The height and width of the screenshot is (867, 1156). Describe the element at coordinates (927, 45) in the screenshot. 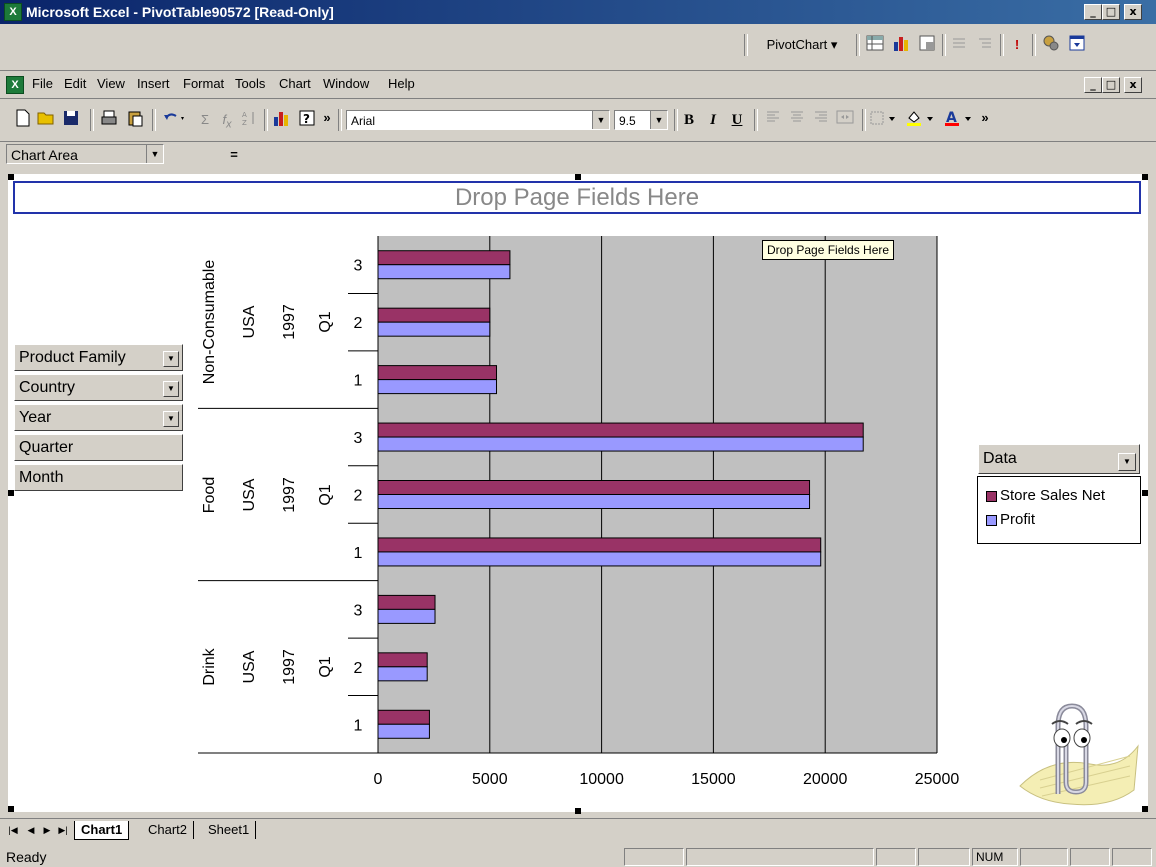

I see `pivot-wizard-icon` at that location.